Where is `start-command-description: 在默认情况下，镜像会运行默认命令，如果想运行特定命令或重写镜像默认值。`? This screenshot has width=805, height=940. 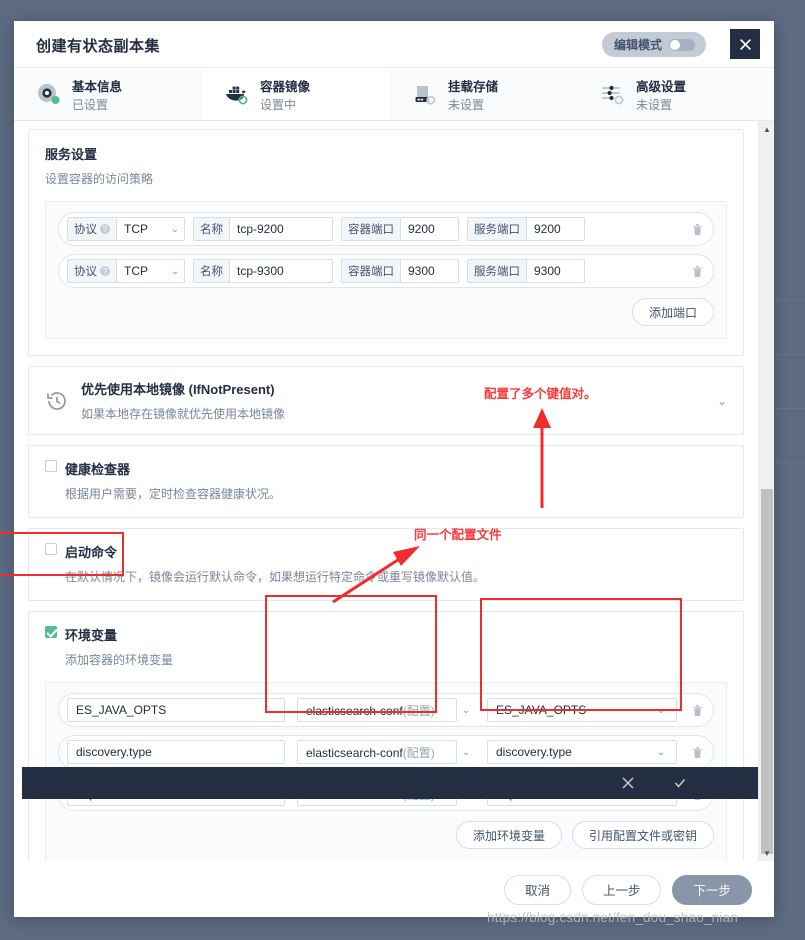 start-command-description: 在默认情况下，镜像会运行默认命令，如果想运行特定命令或重写镜像默认值。 is located at coordinates (275, 577).